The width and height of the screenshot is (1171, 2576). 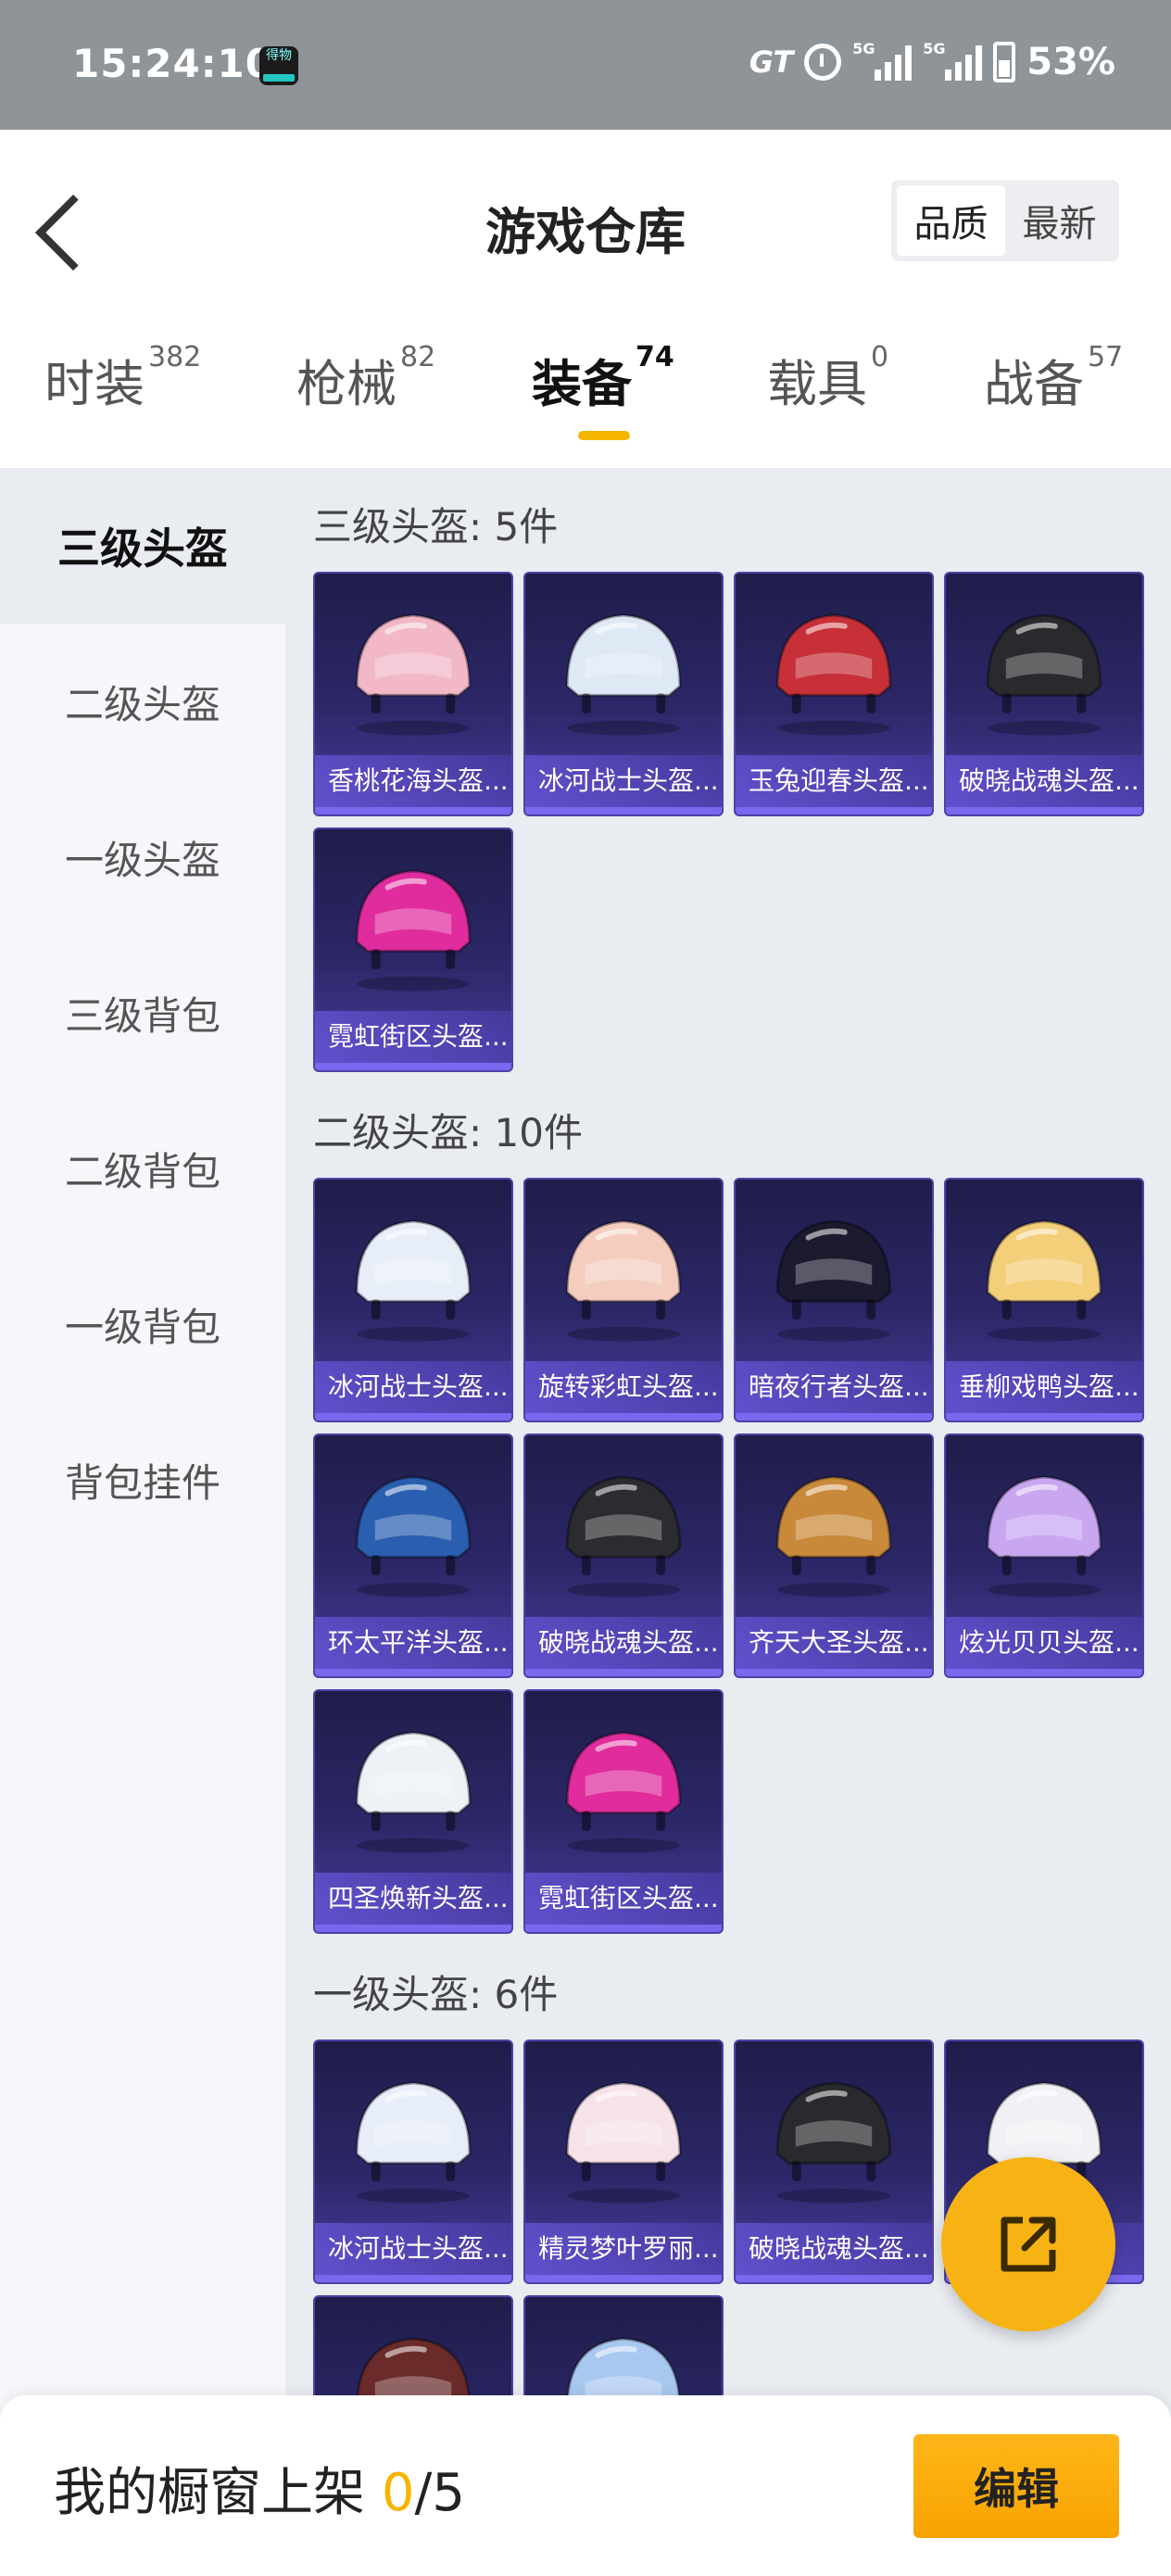 What do you see at coordinates (953, 60) in the screenshot?
I see `signal-icon-2: 5G` at bounding box center [953, 60].